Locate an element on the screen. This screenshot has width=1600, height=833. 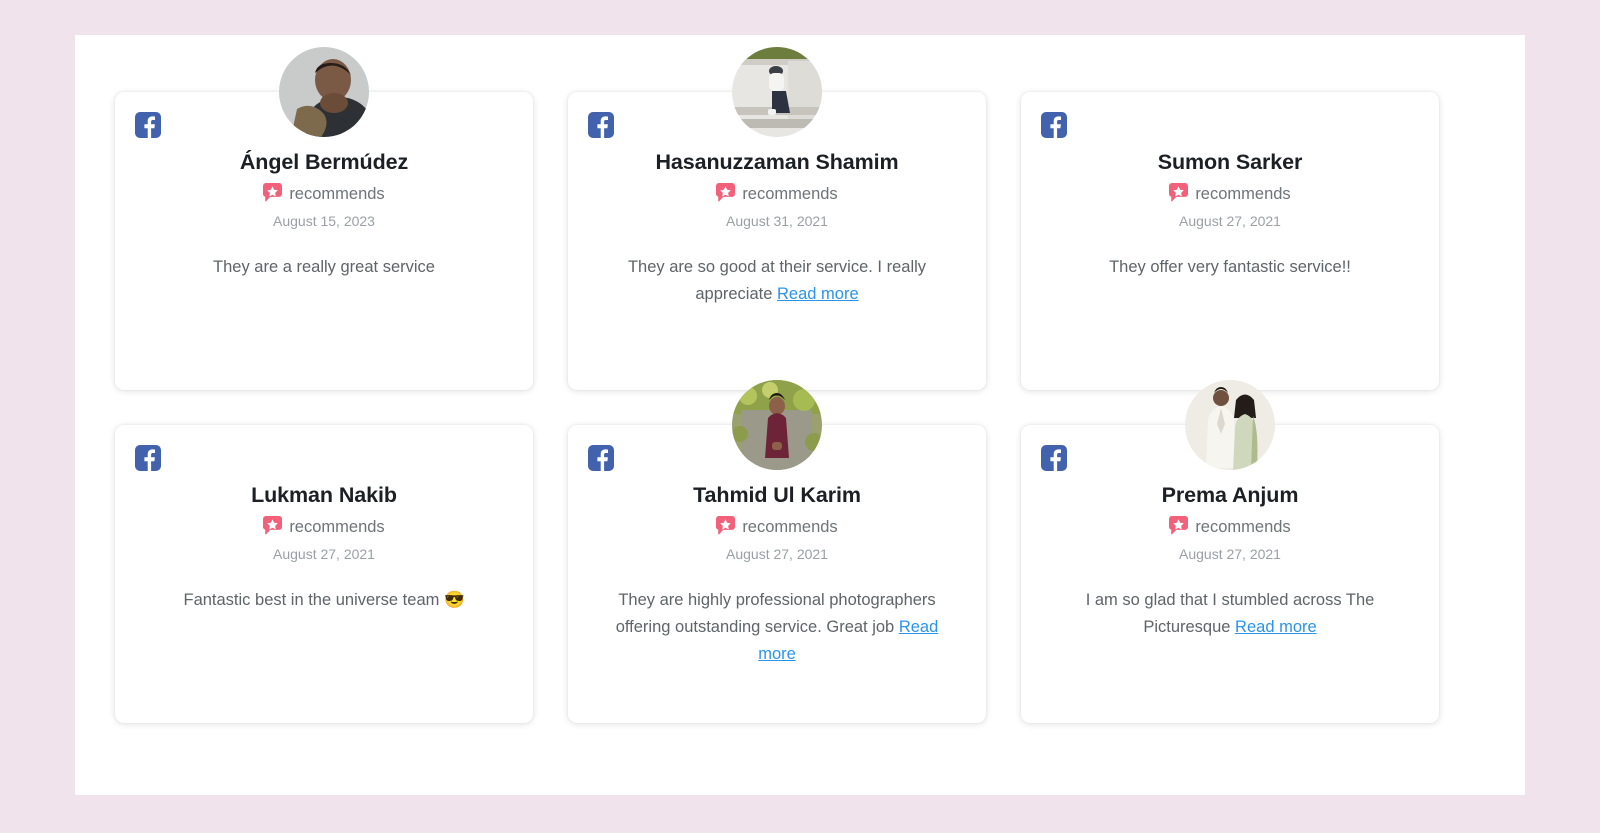
review-text-body: Fantastic best in the universe team 😎 is located at coordinates (324, 599).